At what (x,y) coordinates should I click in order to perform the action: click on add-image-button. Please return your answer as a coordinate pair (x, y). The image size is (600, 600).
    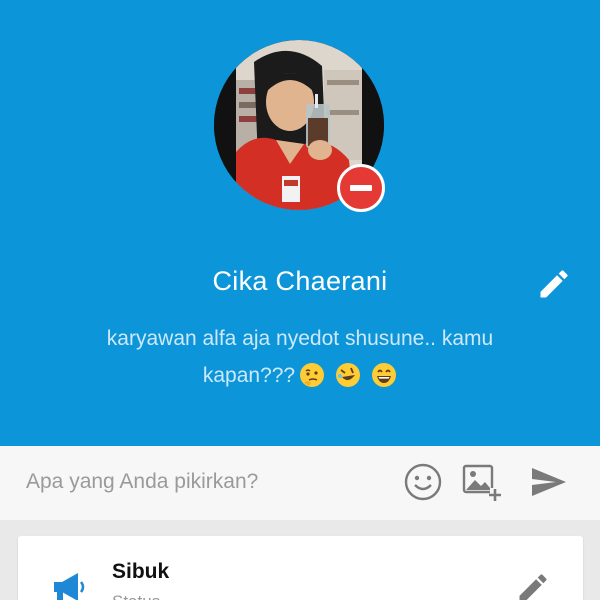
    Looking at the image, I should click on (481, 482).